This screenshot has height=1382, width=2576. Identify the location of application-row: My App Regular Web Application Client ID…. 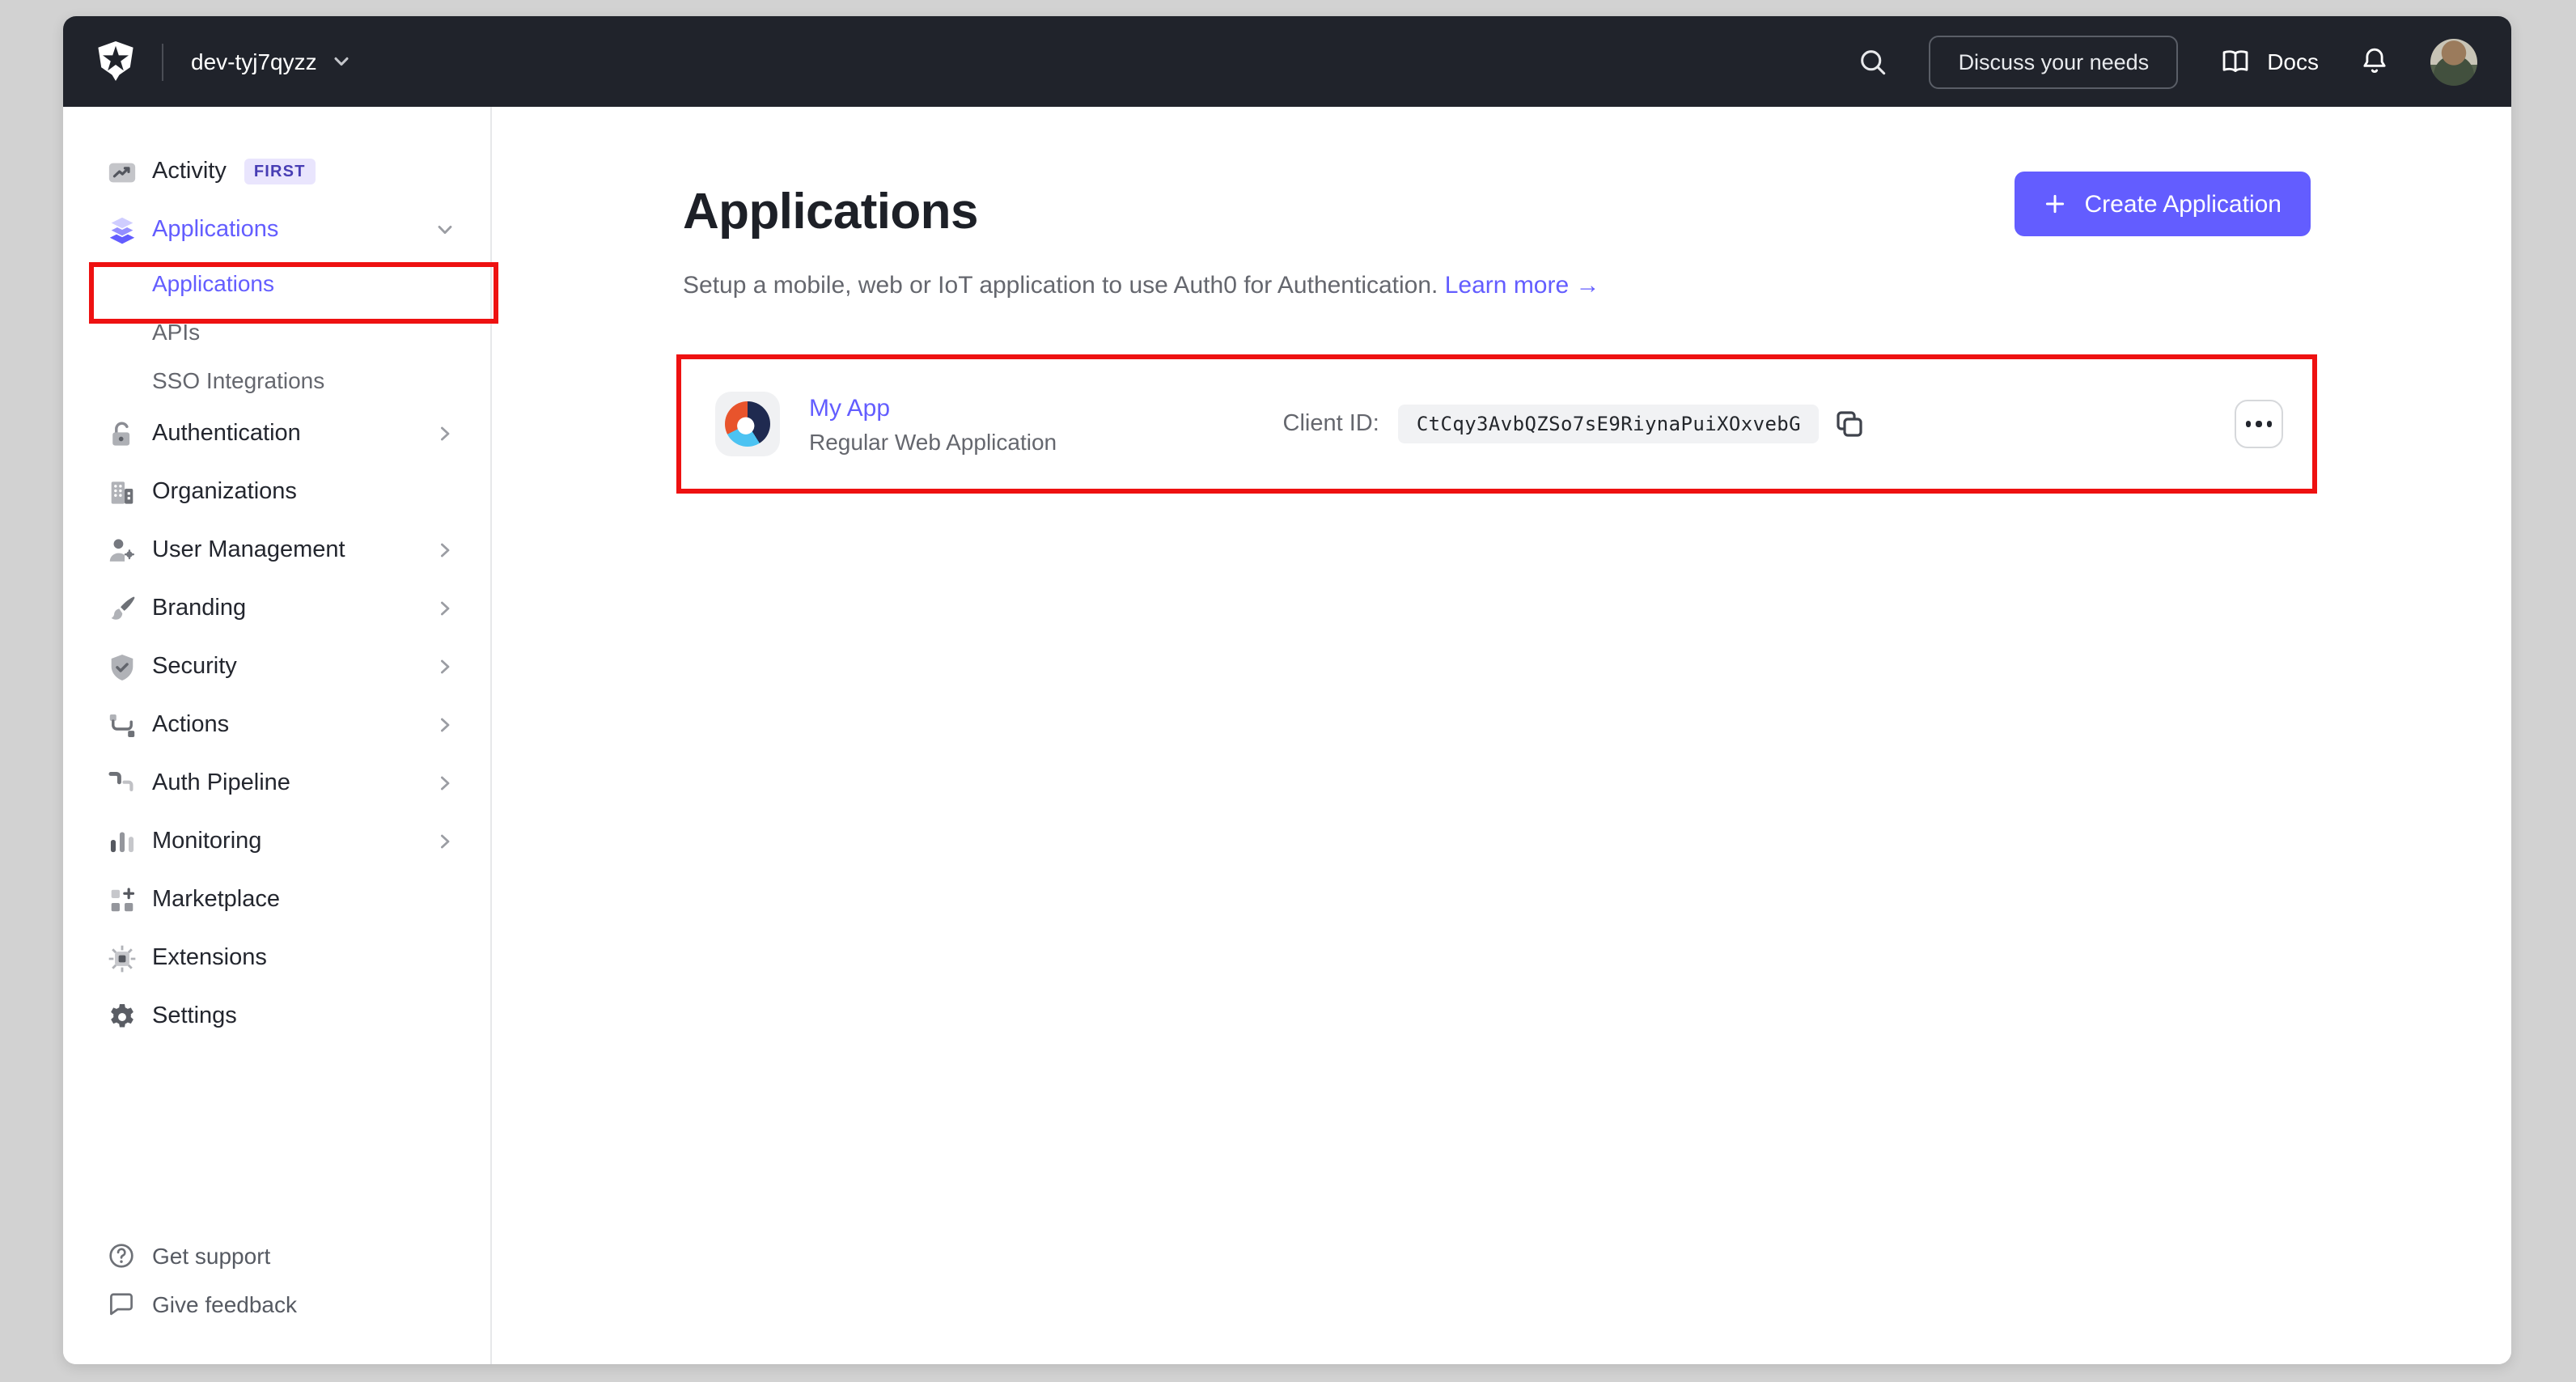
(1496, 424).